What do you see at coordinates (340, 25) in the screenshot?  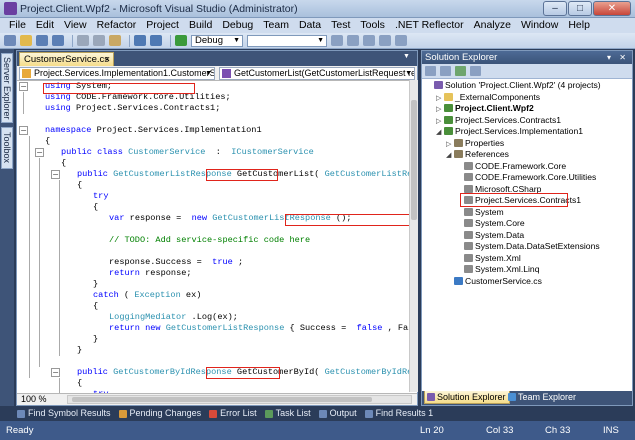 I see `menu-item-test: Test` at bounding box center [340, 25].